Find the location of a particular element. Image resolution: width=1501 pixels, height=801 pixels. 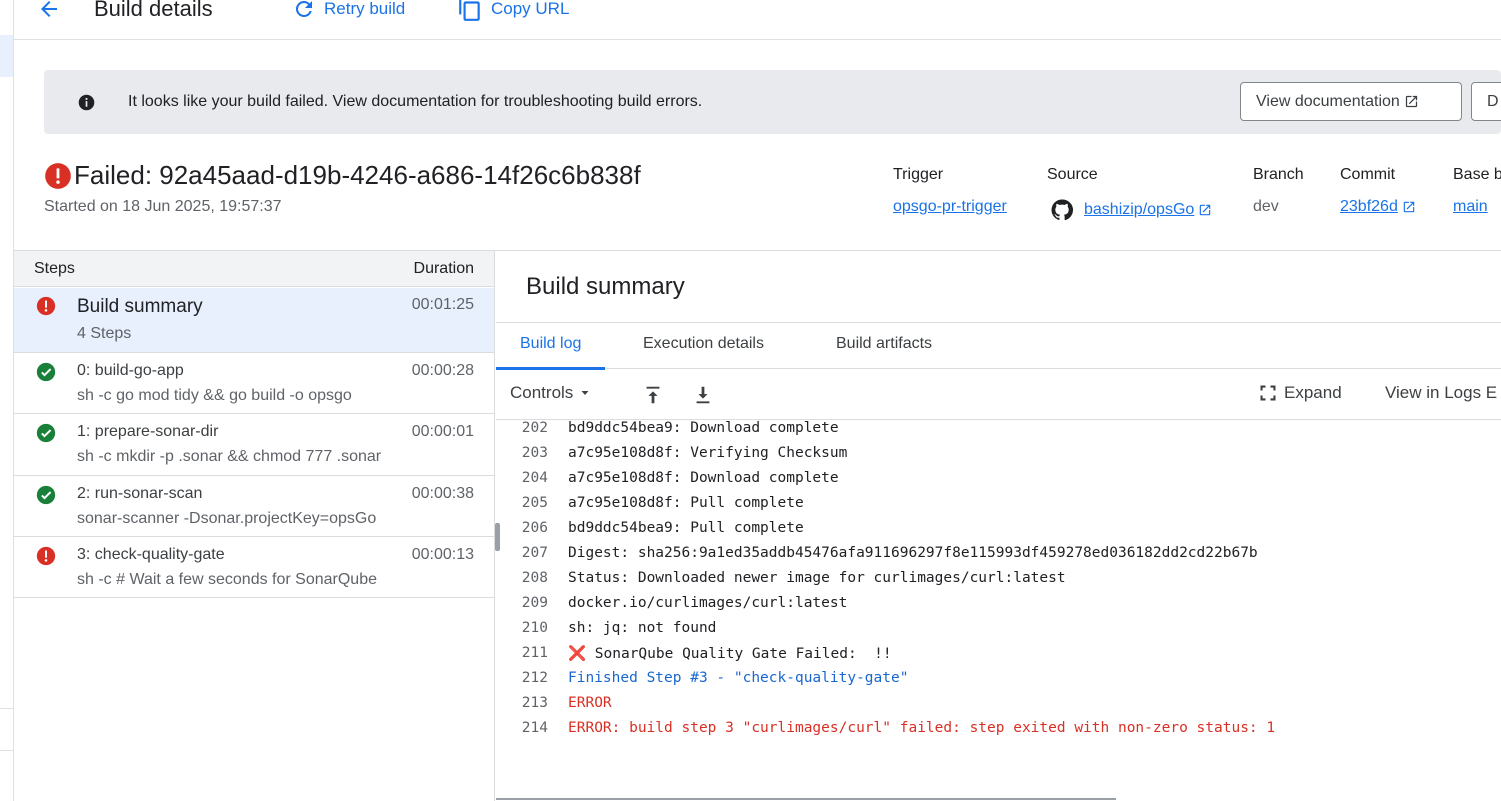

build-start-time: Started on 18 Jun 2025, 19:57:37 is located at coordinates (163, 206).